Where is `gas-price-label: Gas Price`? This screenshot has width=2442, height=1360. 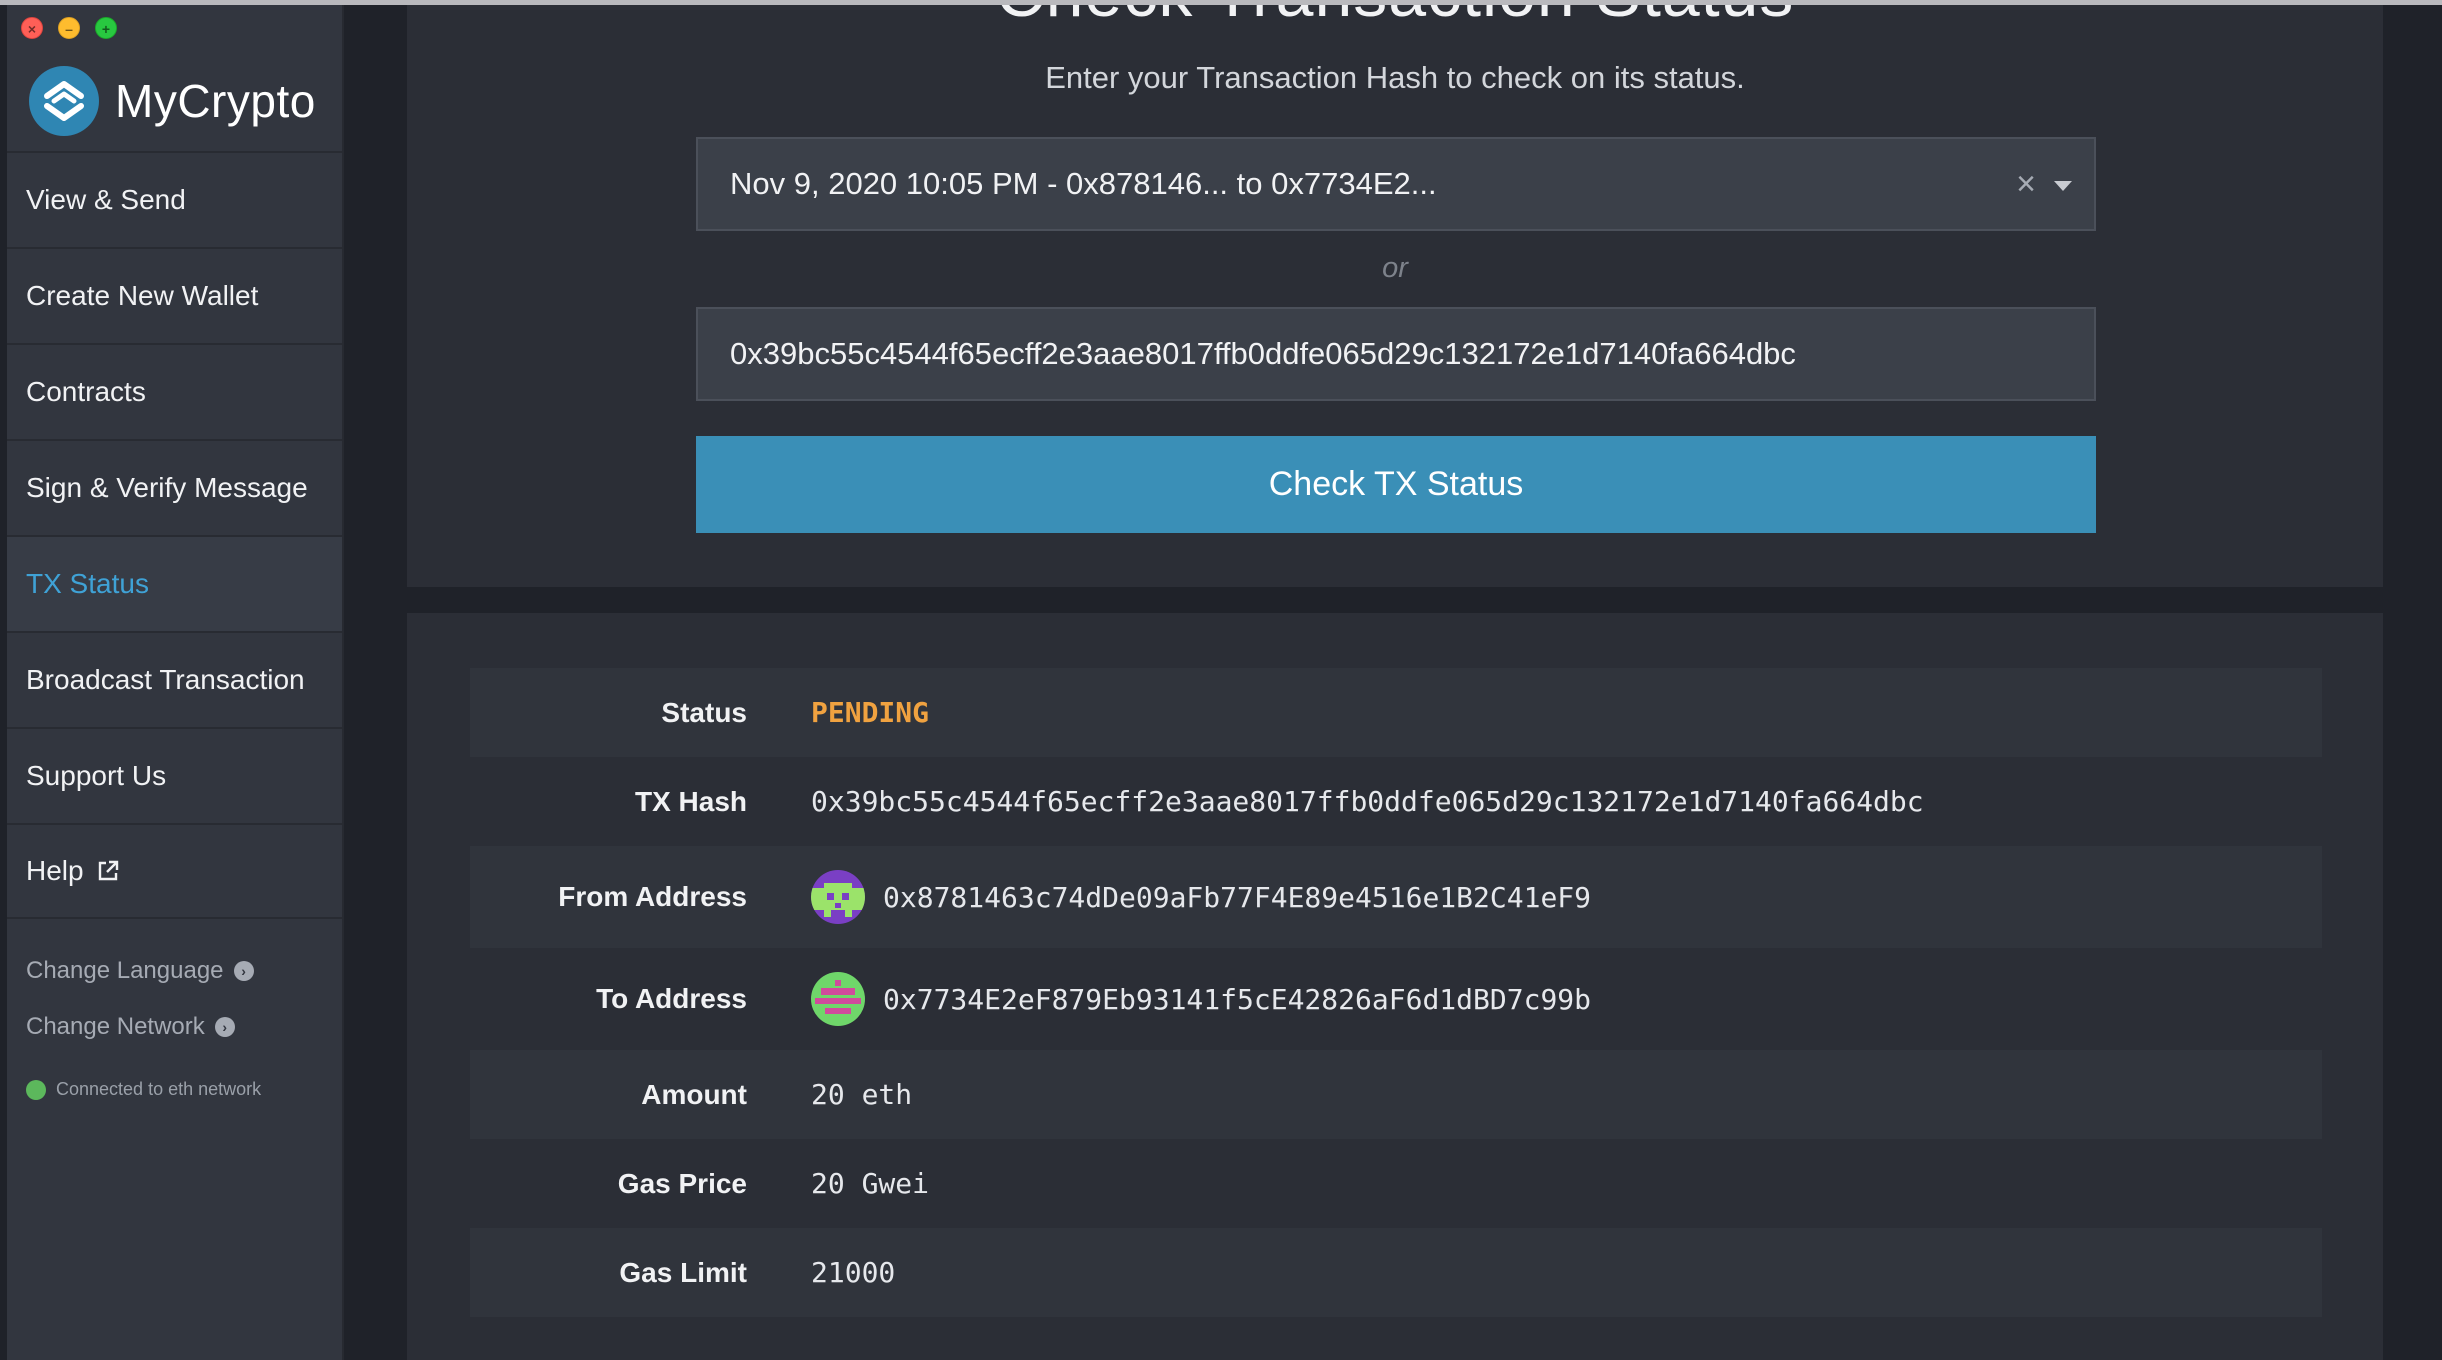 gas-price-label: Gas Price is located at coordinates (682, 1183).